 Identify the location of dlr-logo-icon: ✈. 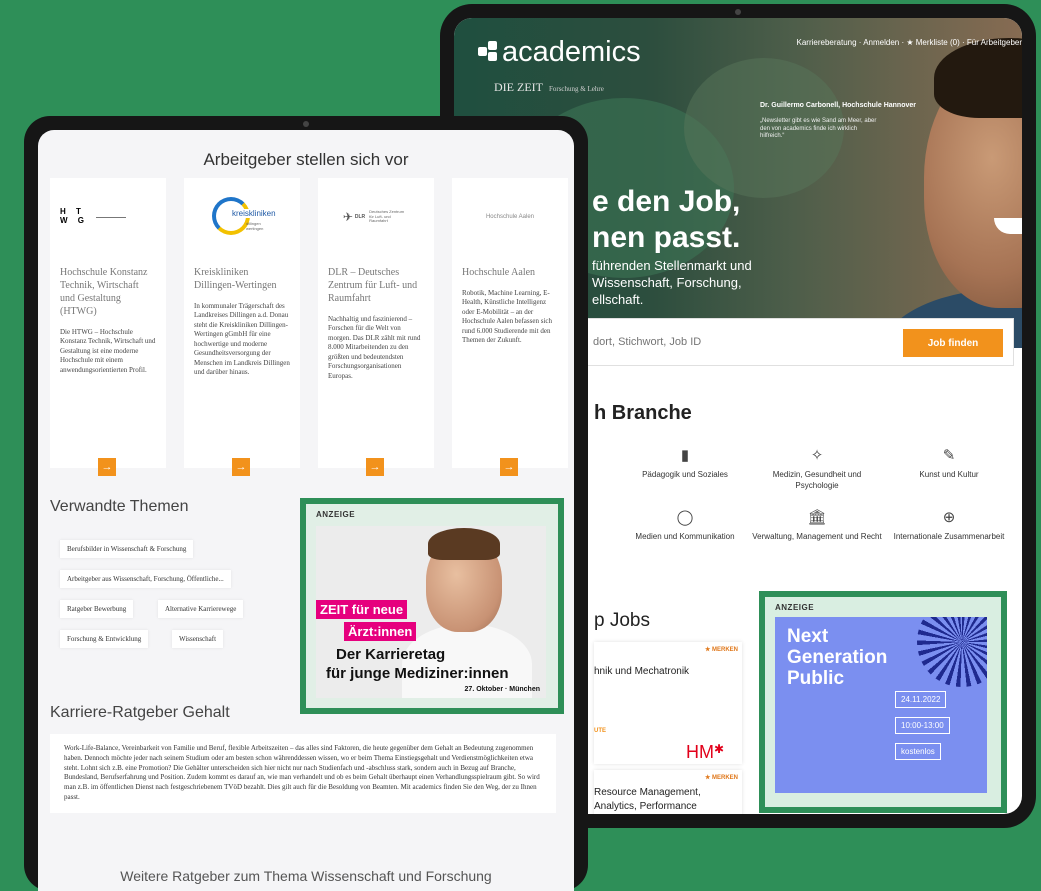
(347, 217).